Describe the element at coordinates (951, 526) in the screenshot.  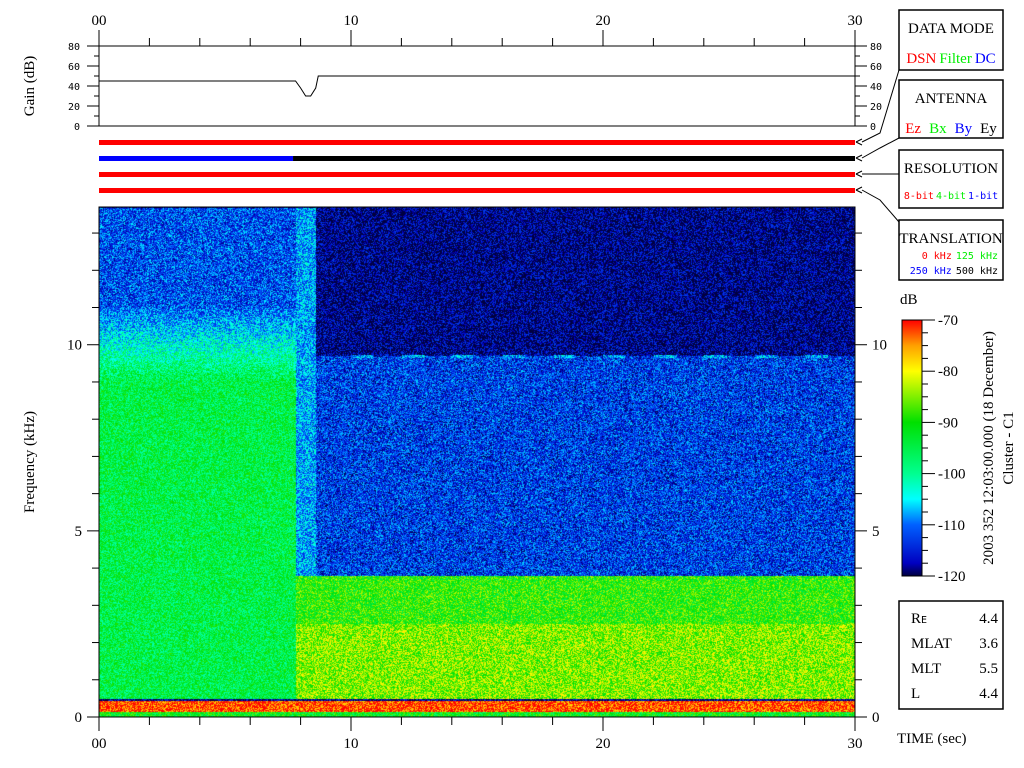
I see `colorbar-tick-label: -110` at that location.